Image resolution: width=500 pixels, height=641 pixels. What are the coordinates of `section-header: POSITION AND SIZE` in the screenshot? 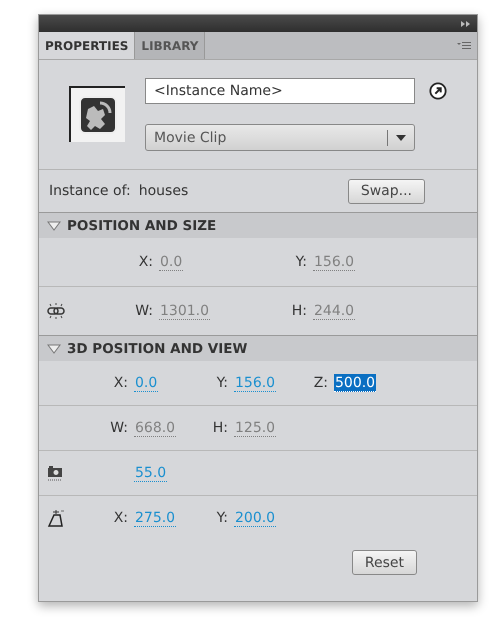 It's located at (258, 225).